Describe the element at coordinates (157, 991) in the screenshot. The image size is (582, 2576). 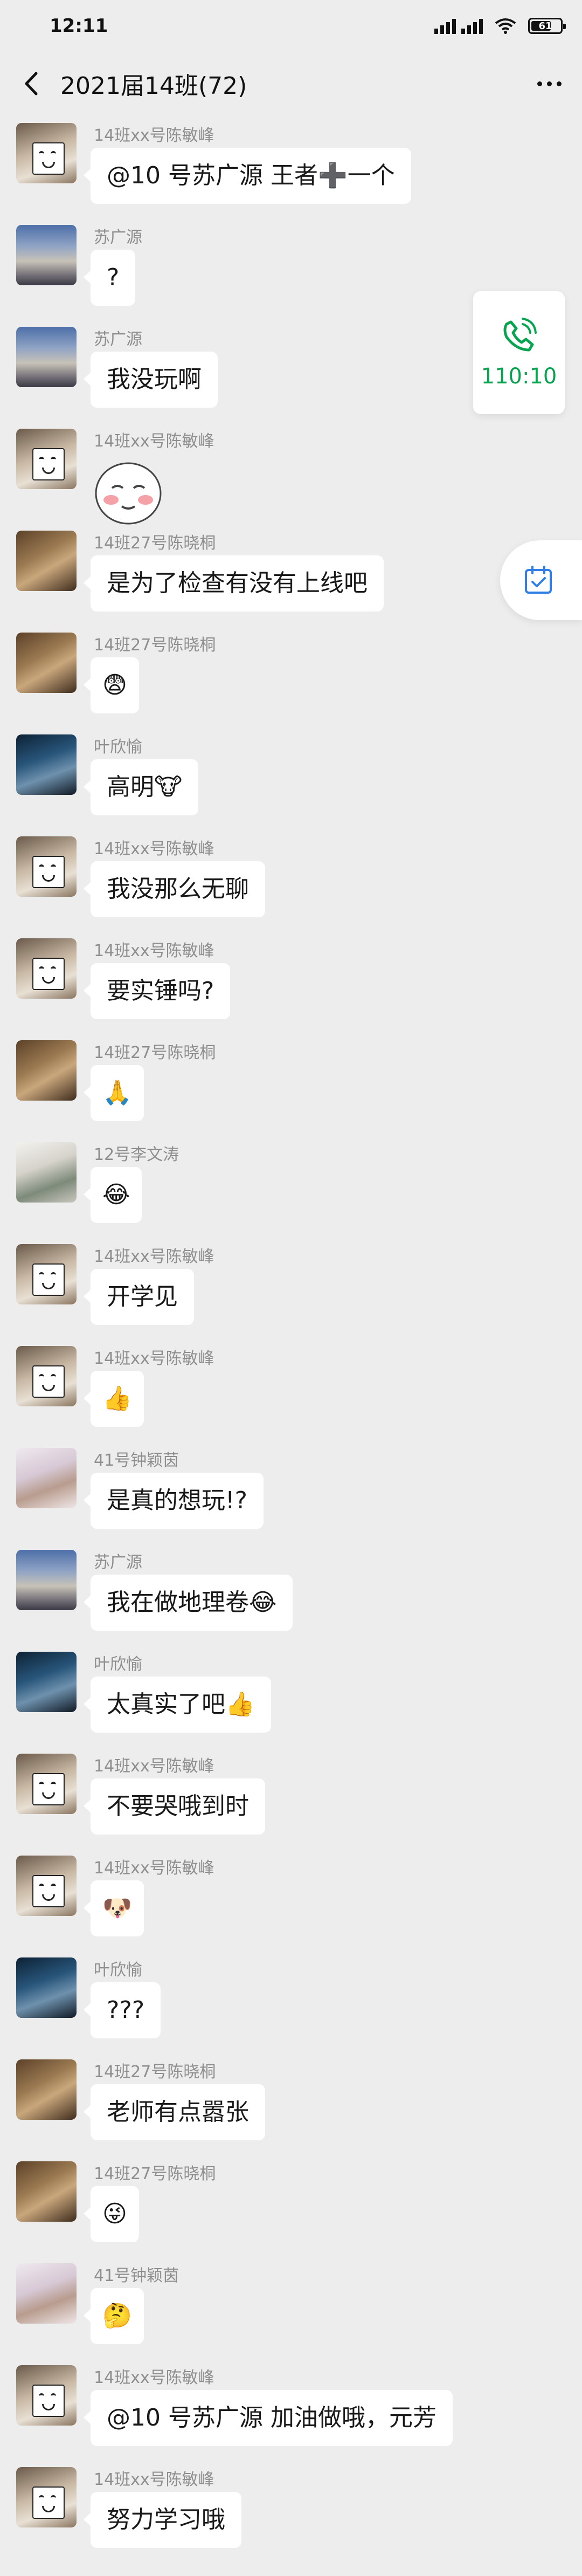
I see `message-bubble: 要实锤吗?` at that location.